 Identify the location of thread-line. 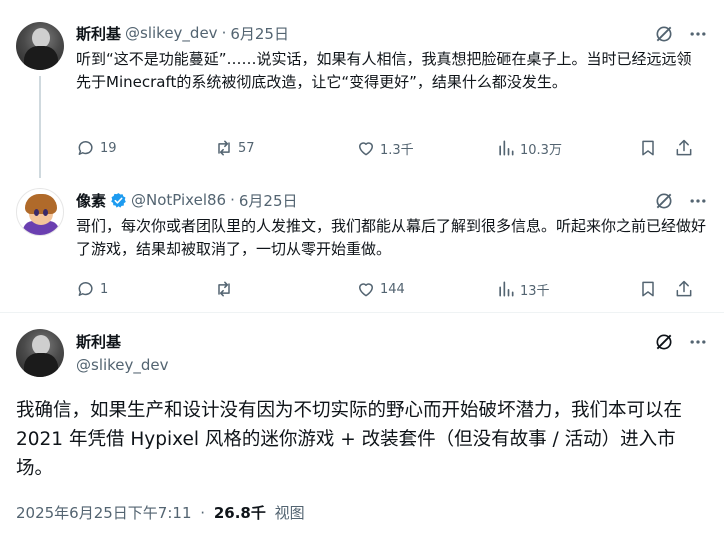
(40, 127).